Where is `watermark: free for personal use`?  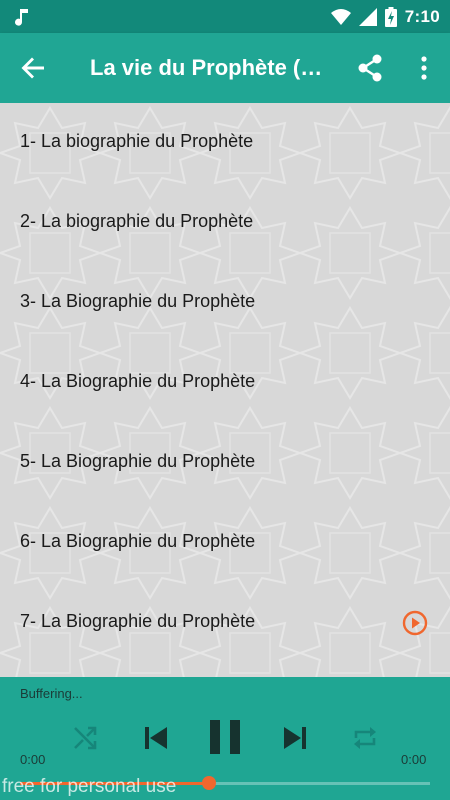 watermark: free for personal use is located at coordinates (89, 786).